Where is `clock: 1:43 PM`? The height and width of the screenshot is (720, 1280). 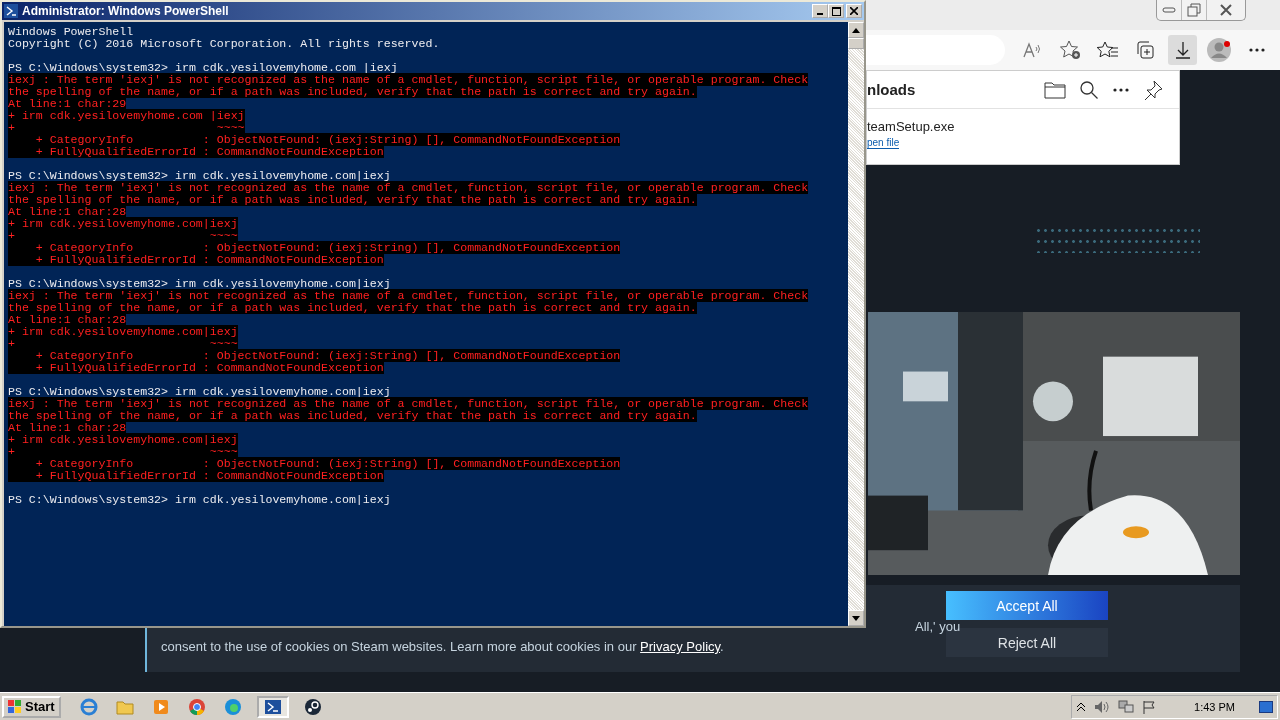
clock: 1:43 PM is located at coordinates (1214, 706).